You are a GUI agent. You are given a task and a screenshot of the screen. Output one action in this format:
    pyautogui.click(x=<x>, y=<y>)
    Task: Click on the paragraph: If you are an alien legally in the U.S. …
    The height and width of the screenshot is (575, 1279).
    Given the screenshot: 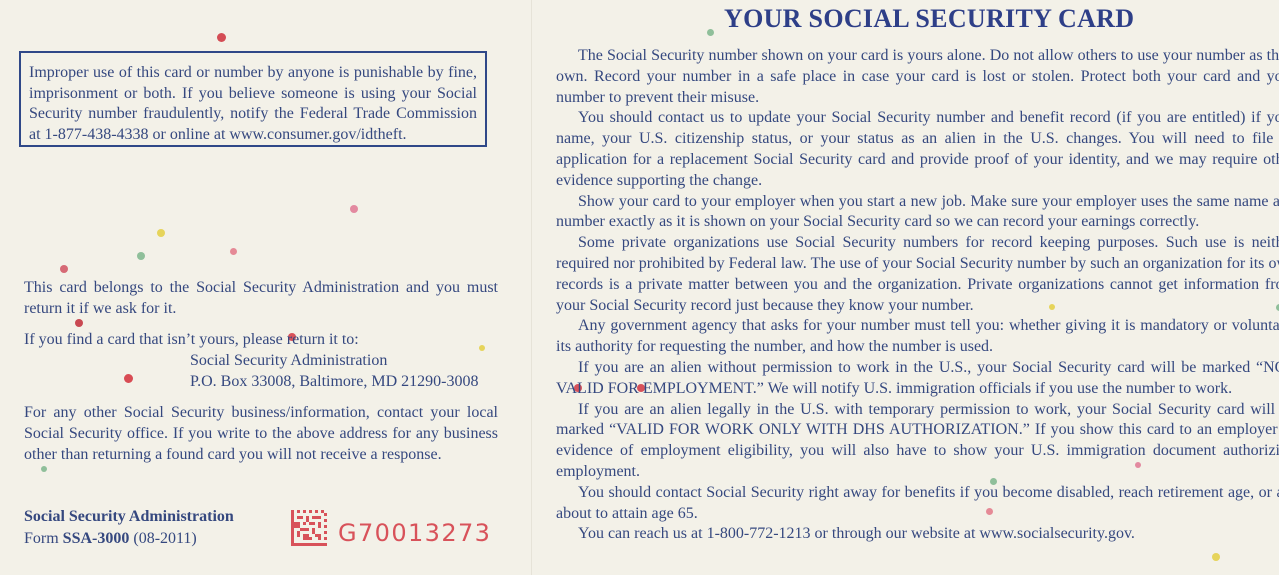 What is the action you would take?
    pyautogui.click(x=917, y=440)
    